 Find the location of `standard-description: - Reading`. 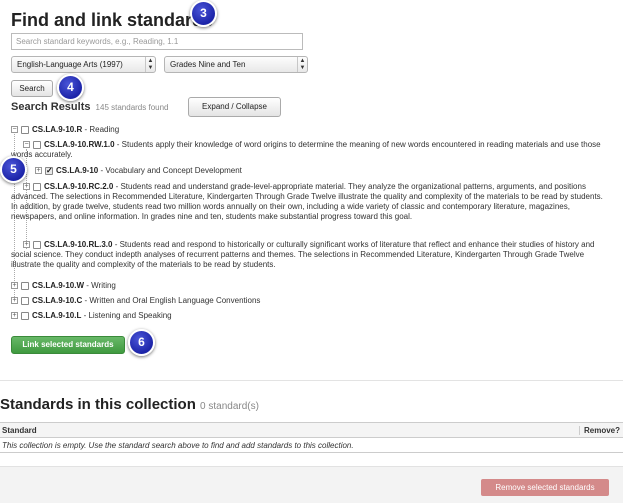

standard-description: - Reading is located at coordinates (101, 129).